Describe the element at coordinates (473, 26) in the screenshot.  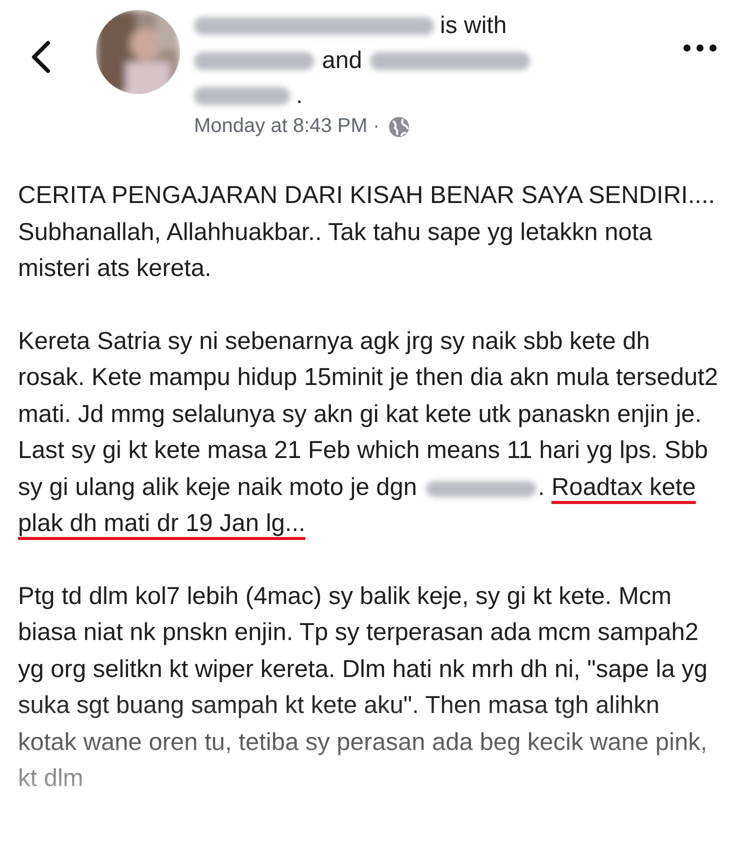
I see `header-text: is with` at that location.